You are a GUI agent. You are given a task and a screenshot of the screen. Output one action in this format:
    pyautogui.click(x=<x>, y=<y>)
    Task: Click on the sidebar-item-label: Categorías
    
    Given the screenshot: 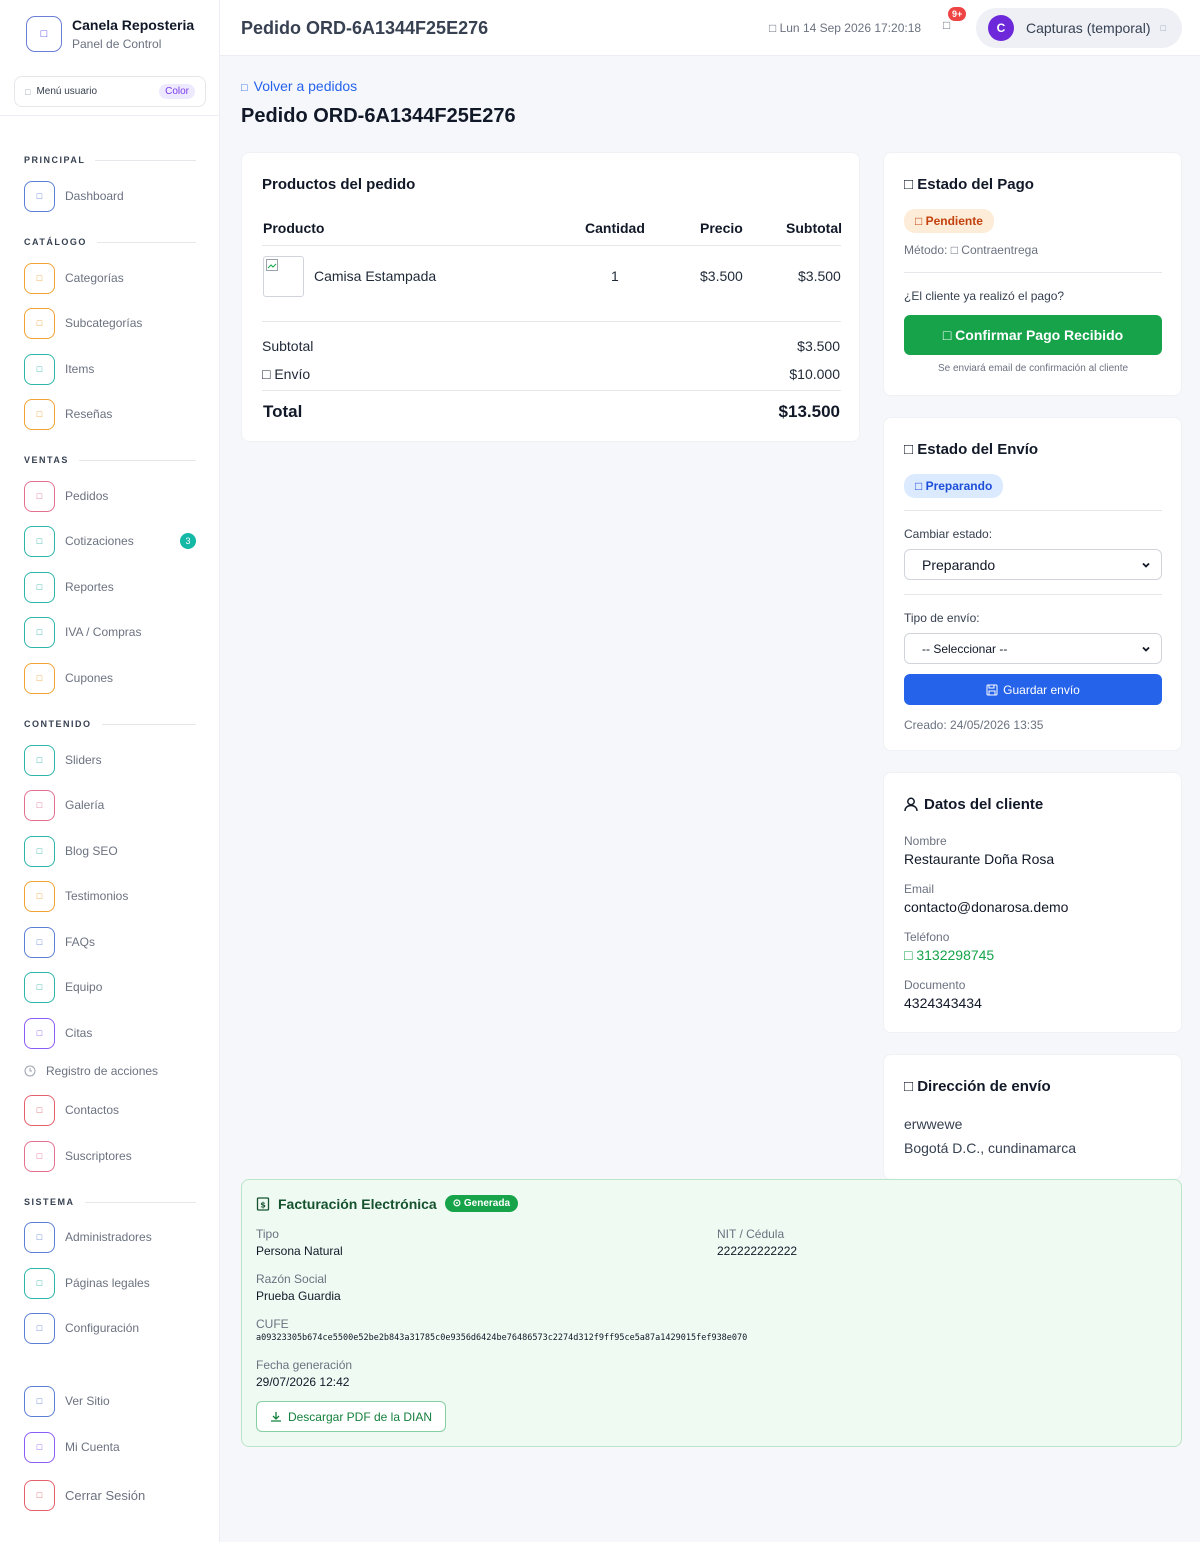 What is the action you would take?
    pyautogui.click(x=94, y=278)
    